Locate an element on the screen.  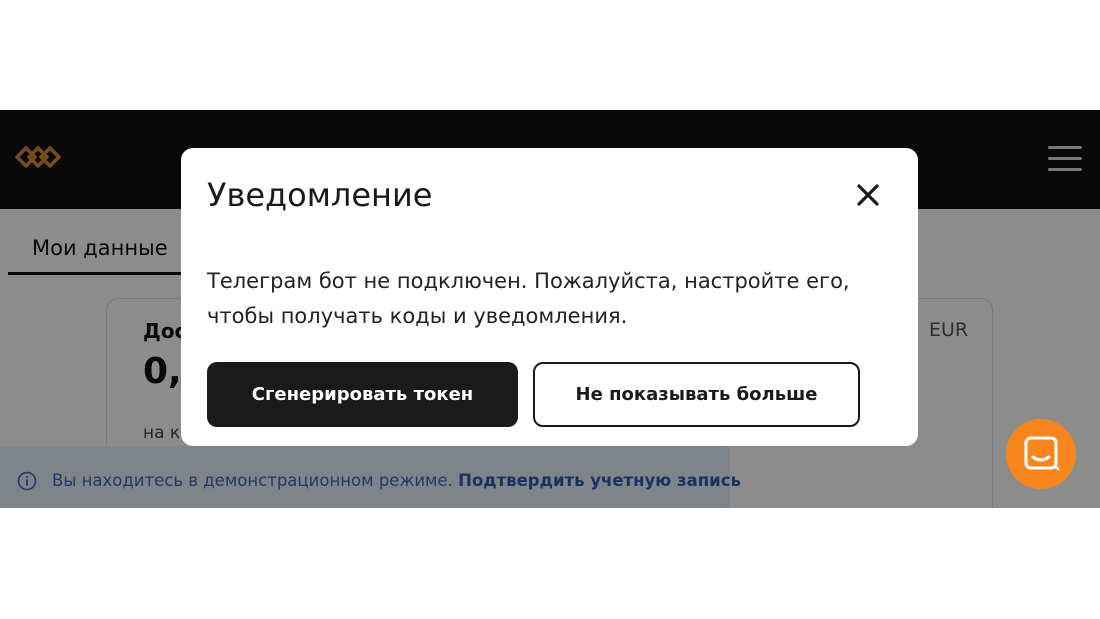
generate-token-button: Сгенерировать токен is located at coordinates (362, 394).